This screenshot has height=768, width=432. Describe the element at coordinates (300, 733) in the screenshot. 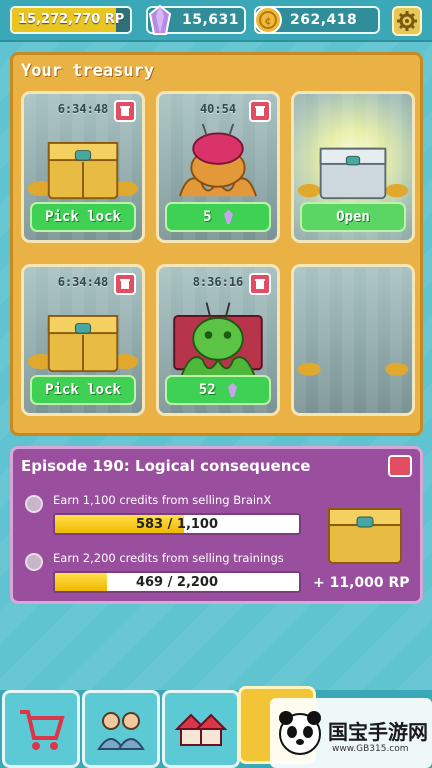

I see `panda-logo-icon` at that location.